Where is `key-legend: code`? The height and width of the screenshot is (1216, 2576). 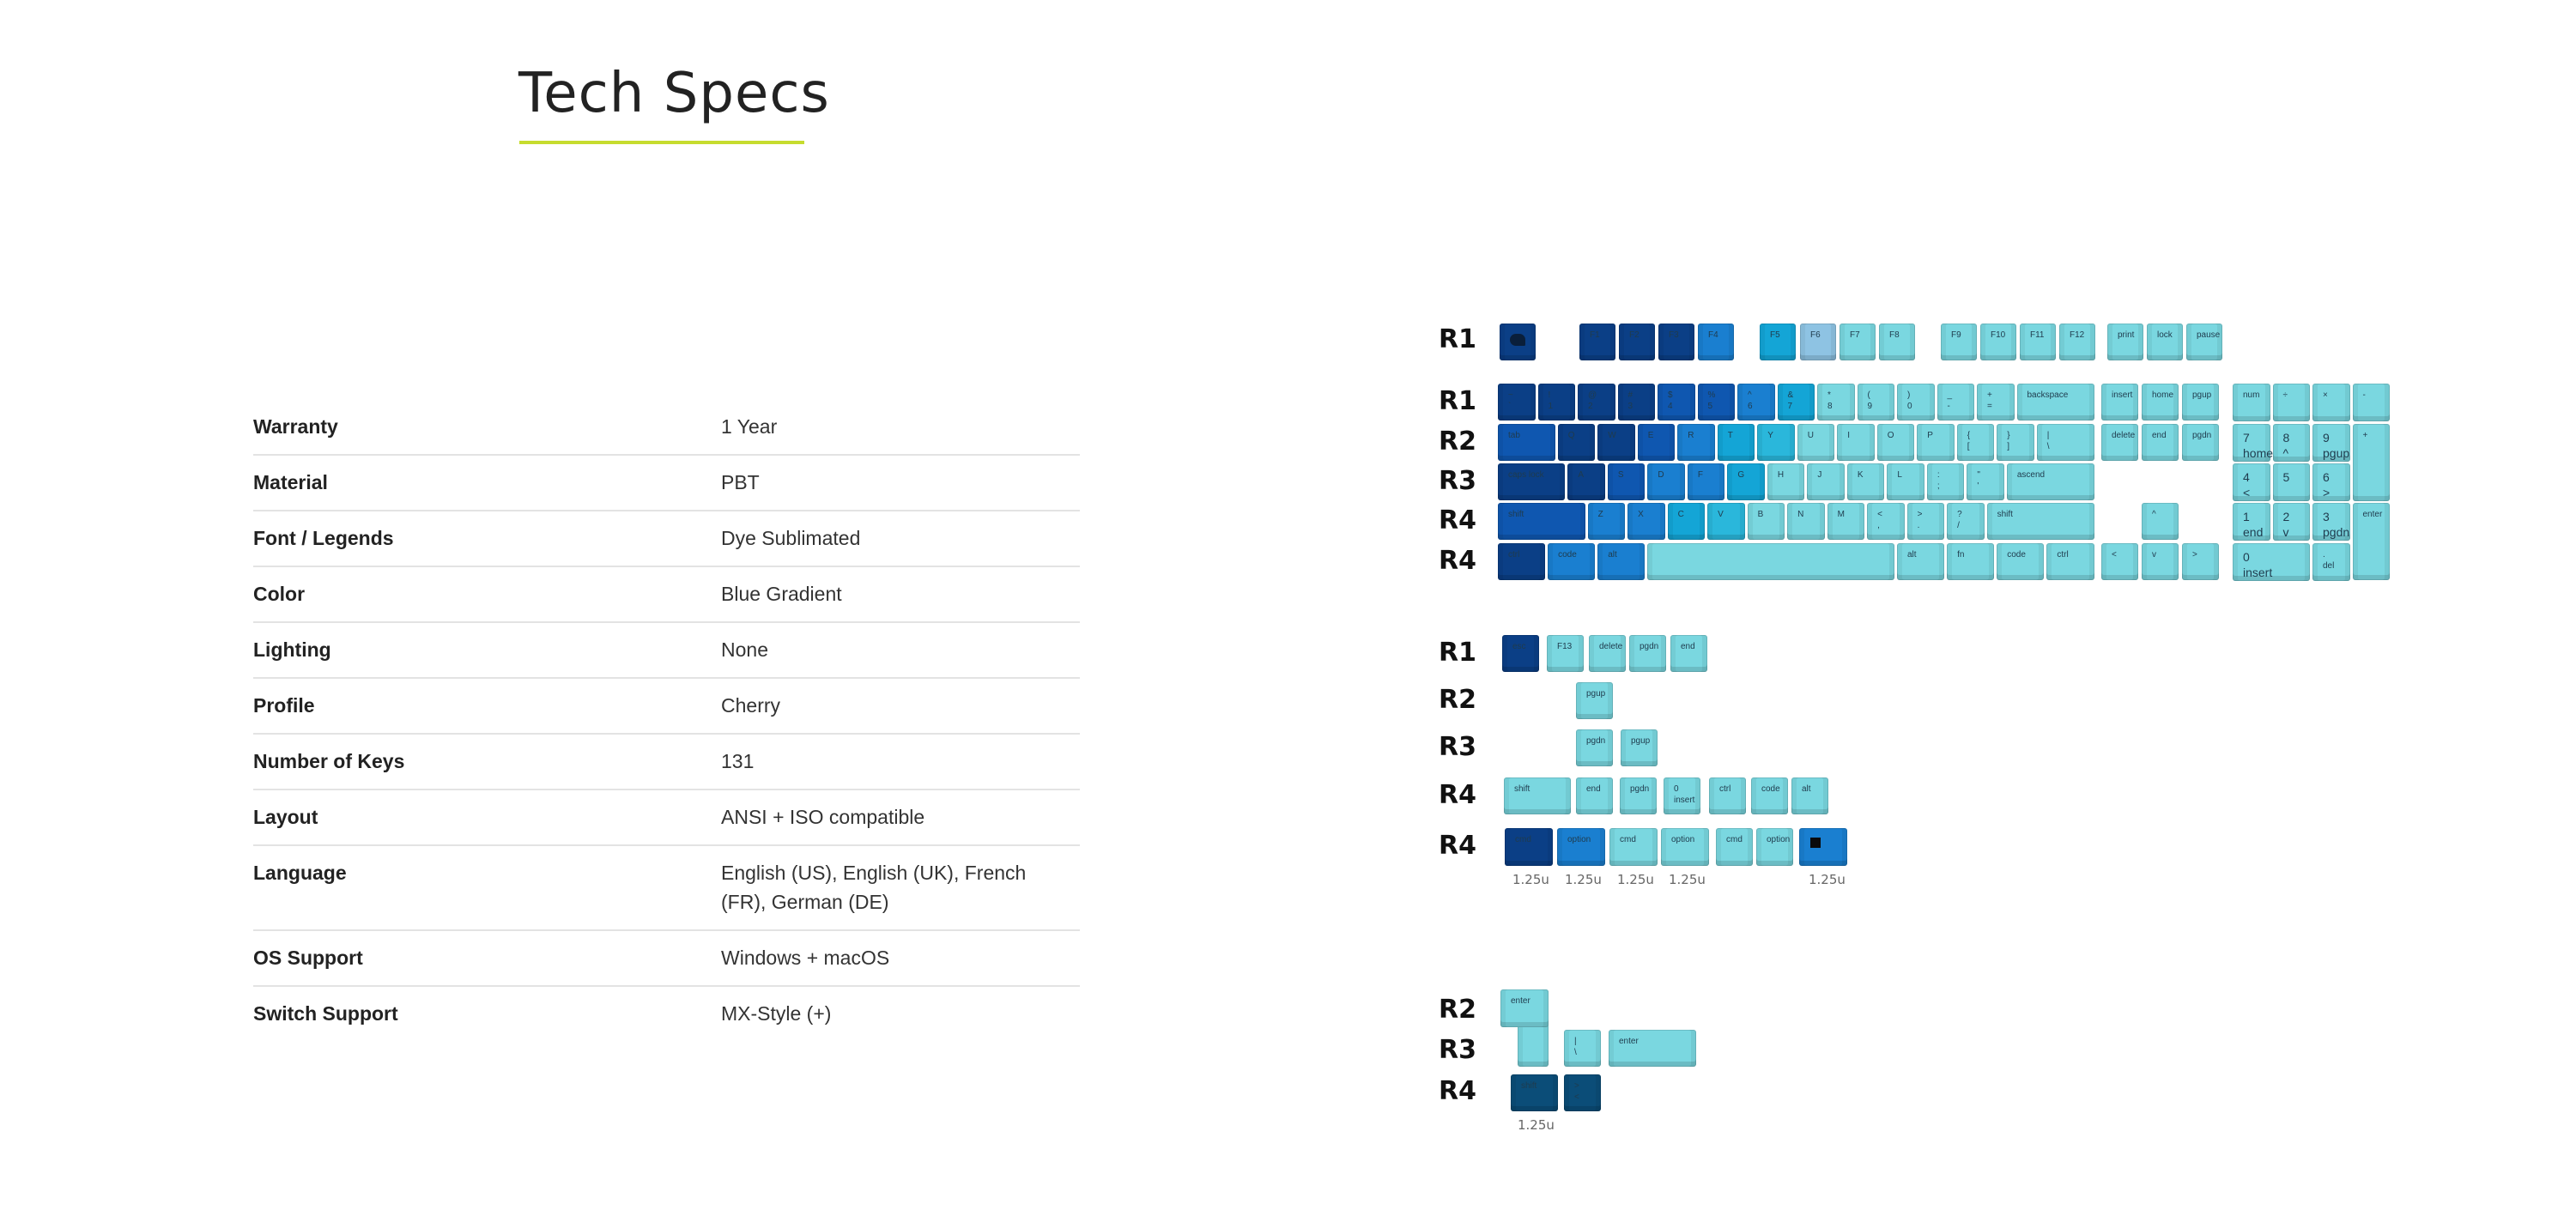
key-legend: code is located at coordinates (1567, 555).